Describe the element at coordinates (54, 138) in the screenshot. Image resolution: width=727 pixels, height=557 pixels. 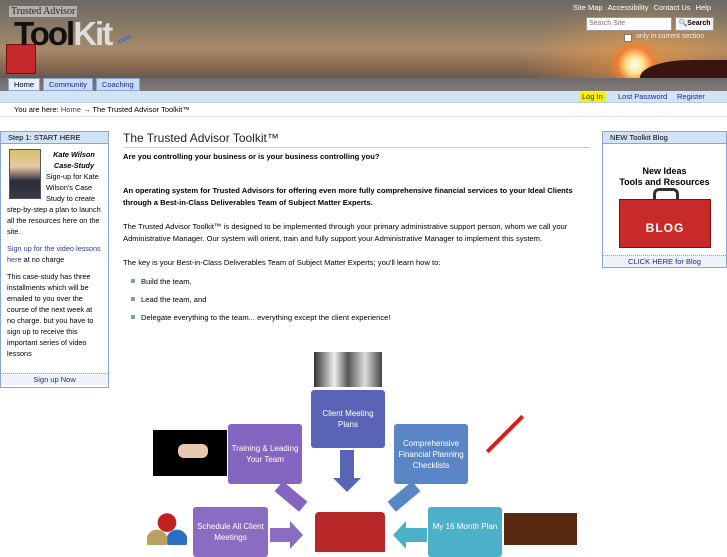
I see `portlet-title: Step 1: START HERE` at that location.